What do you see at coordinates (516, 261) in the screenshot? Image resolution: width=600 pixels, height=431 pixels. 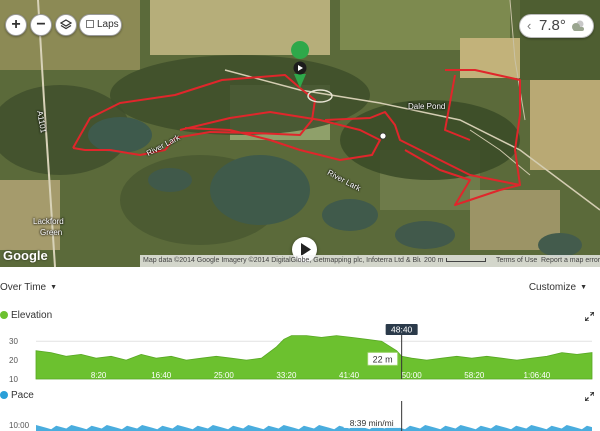 I see `terms-of-use-link: Terms of Use` at bounding box center [516, 261].